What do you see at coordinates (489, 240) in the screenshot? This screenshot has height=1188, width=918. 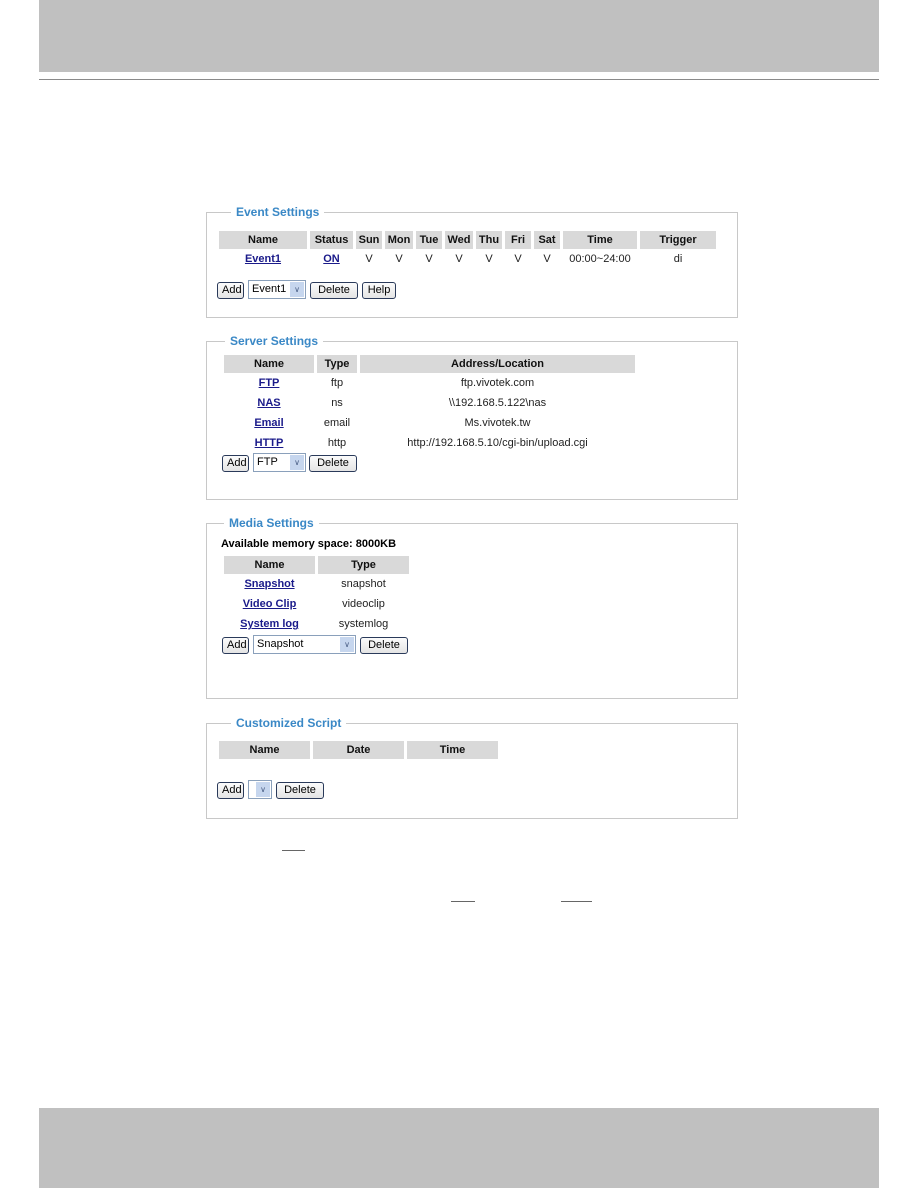 I see `col-thu: Thu` at bounding box center [489, 240].